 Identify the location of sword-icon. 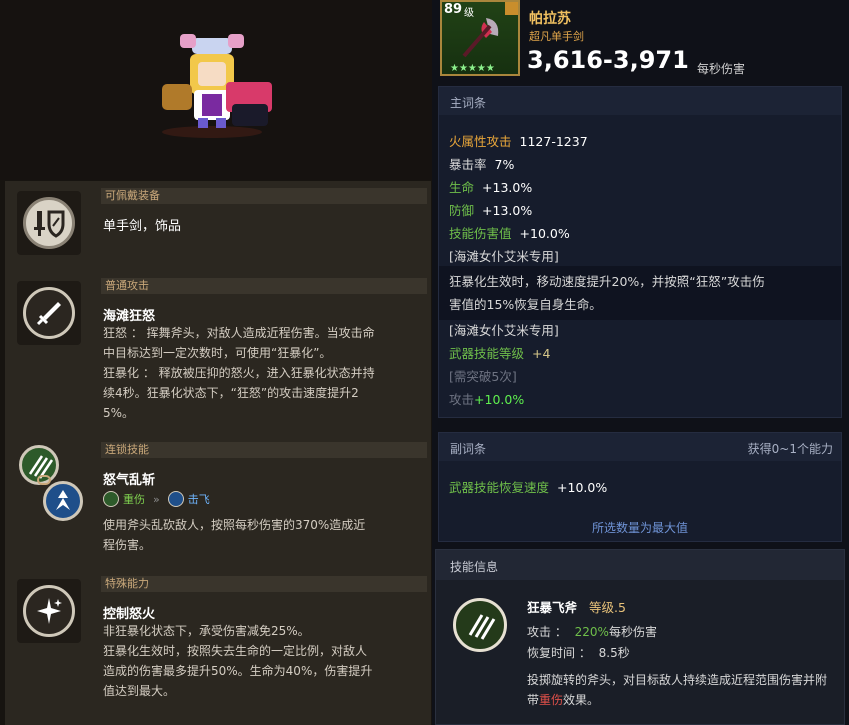
(49, 313).